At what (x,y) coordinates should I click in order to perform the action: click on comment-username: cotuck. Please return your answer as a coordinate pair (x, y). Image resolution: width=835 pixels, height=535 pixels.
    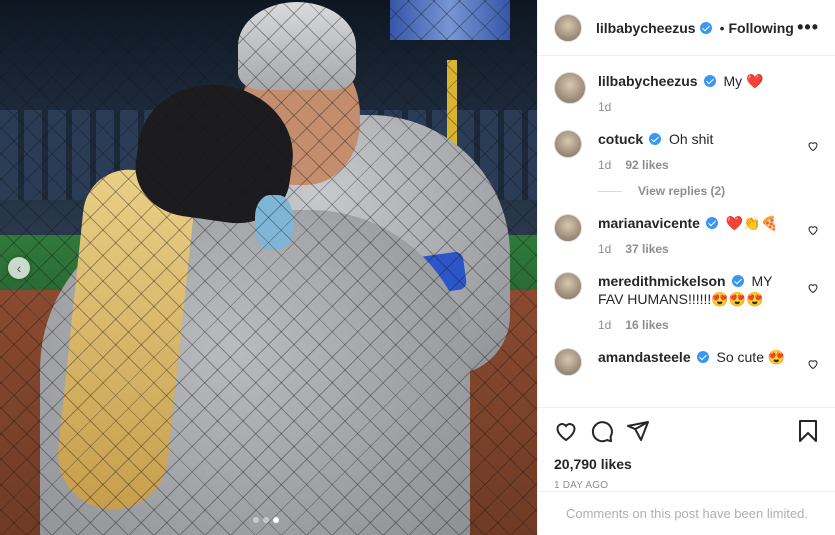
    Looking at the image, I should click on (620, 139).